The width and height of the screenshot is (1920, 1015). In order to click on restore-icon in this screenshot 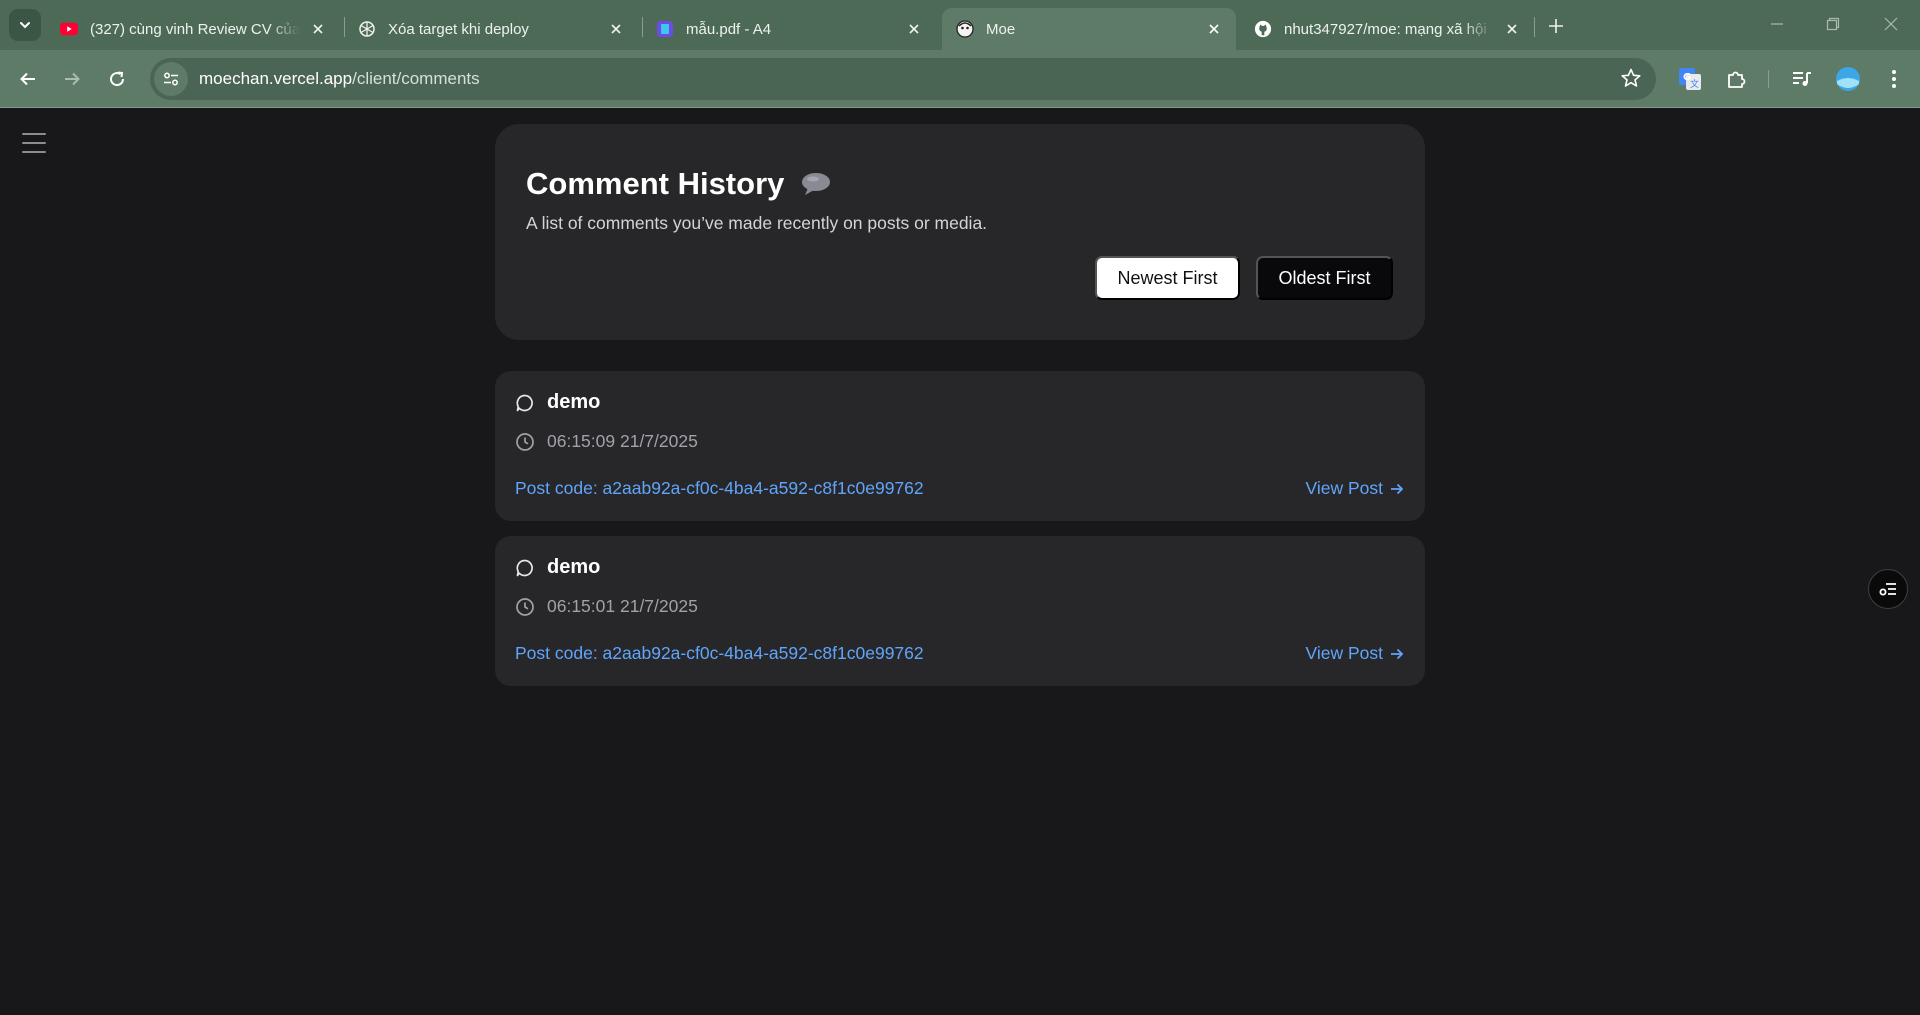, I will do `click(1833, 24)`.